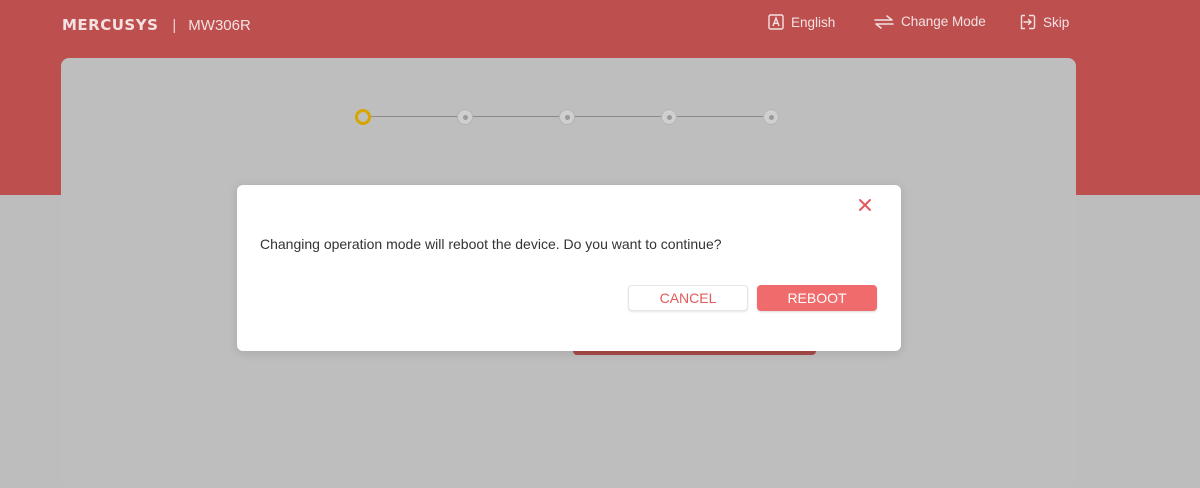 The image size is (1200, 488). What do you see at coordinates (688, 298) in the screenshot?
I see `cancel-button: CANCEL` at bounding box center [688, 298].